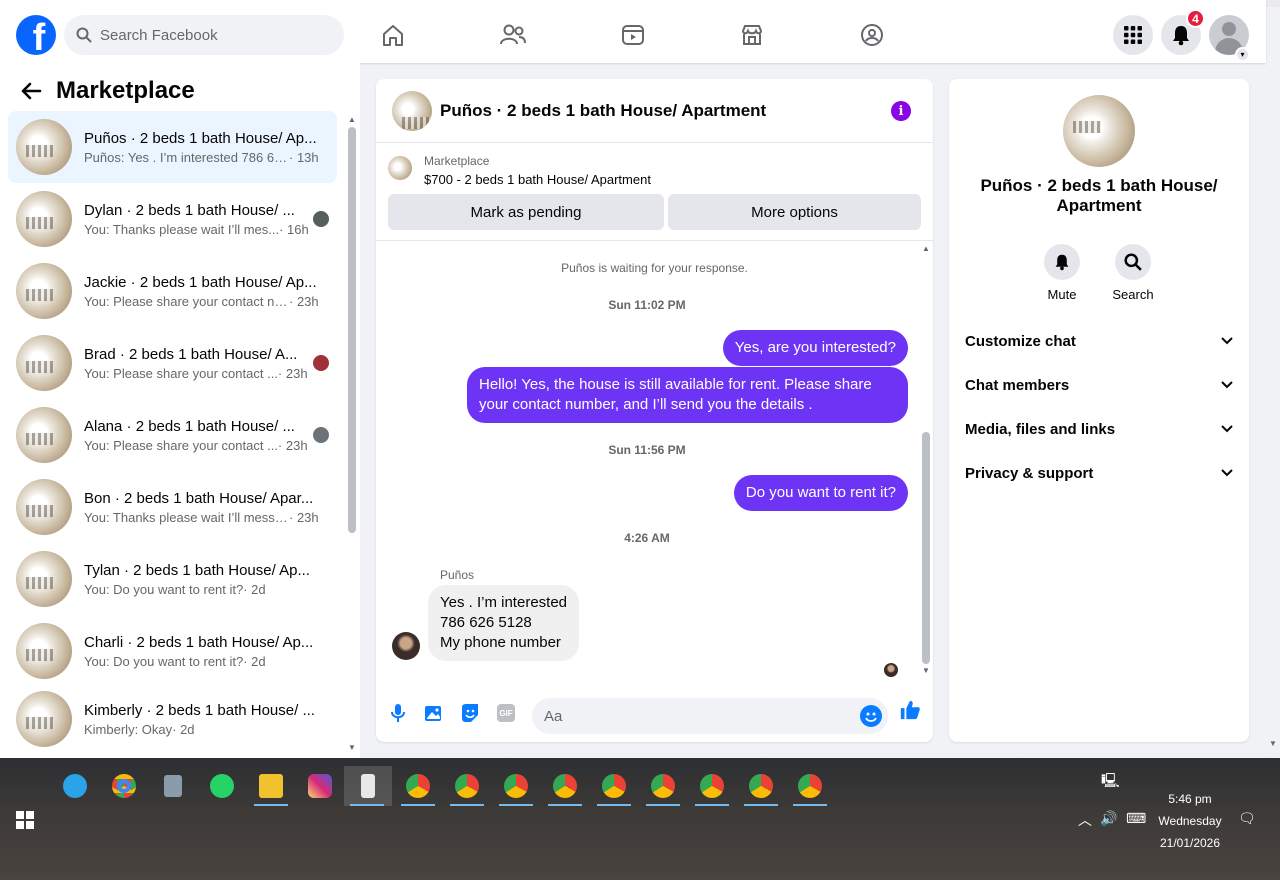 The image size is (1280, 880). I want to click on back-arrow-icon, so click(31, 91).